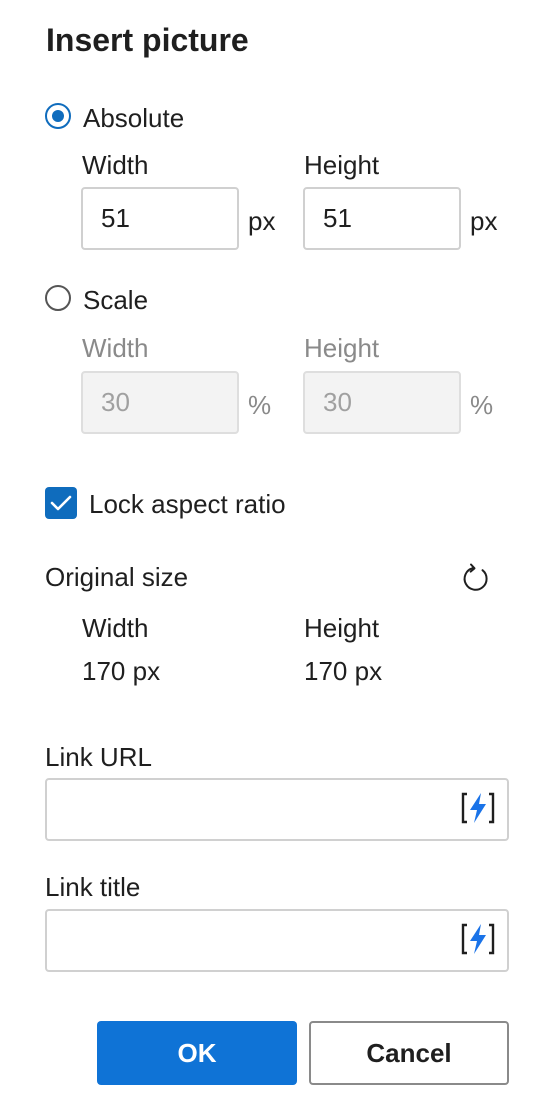 The width and height of the screenshot is (554, 1110). What do you see at coordinates (476, 578) in the screenshot?
I see `reset-icon` at bounding box center [476, 578].